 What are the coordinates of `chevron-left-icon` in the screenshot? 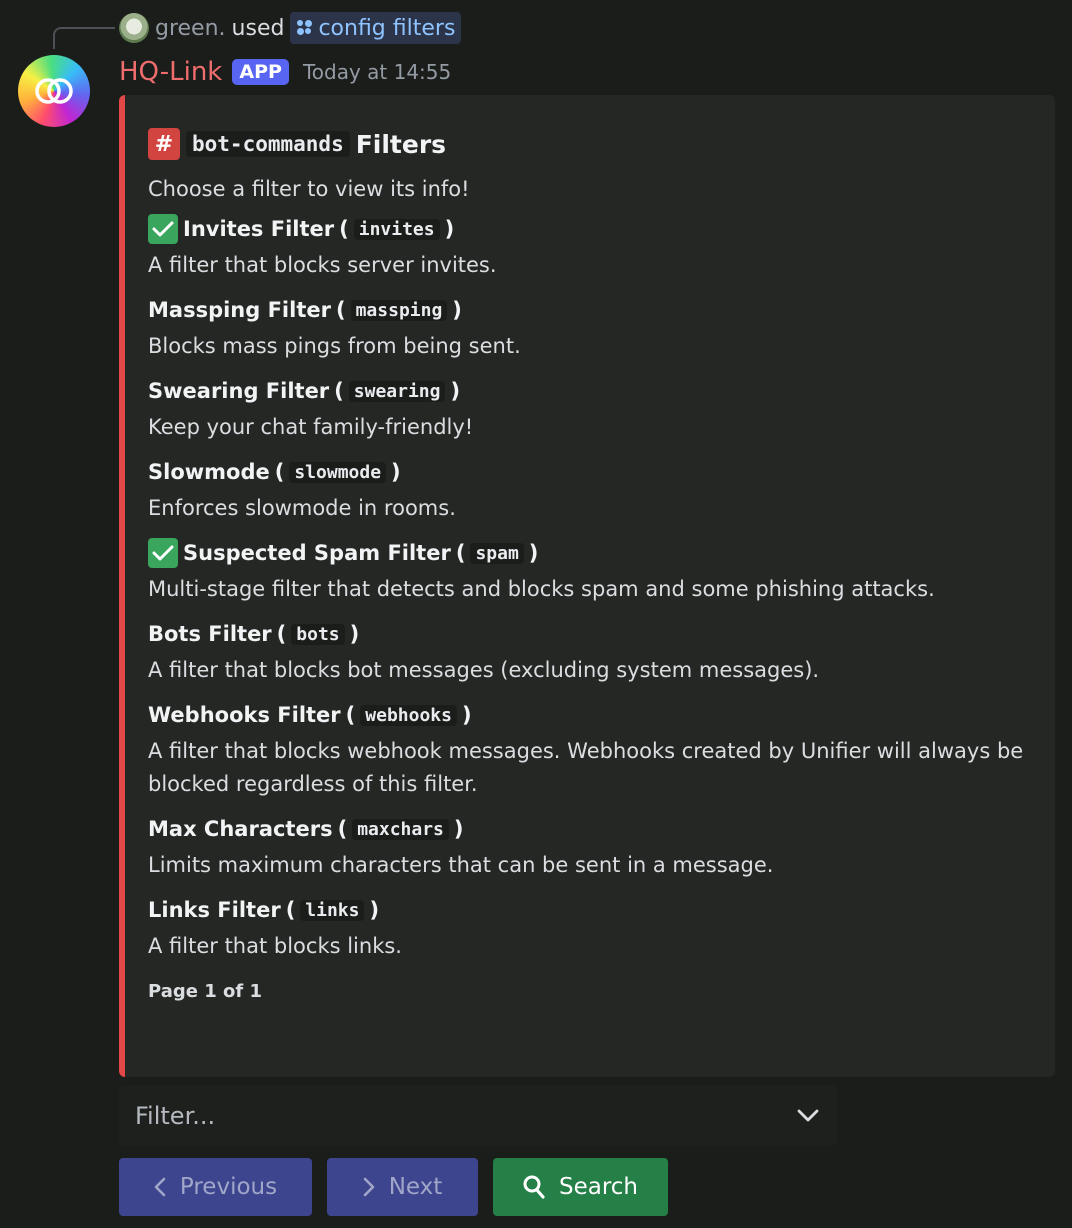 It's located at (160, 1187).